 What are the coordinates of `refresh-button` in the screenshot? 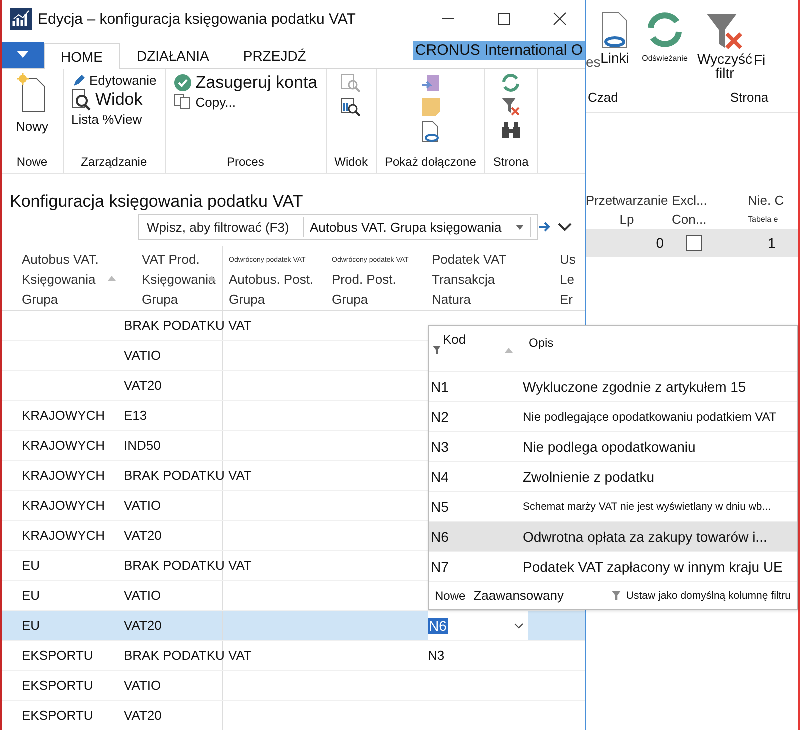 It's located at (511, 83).